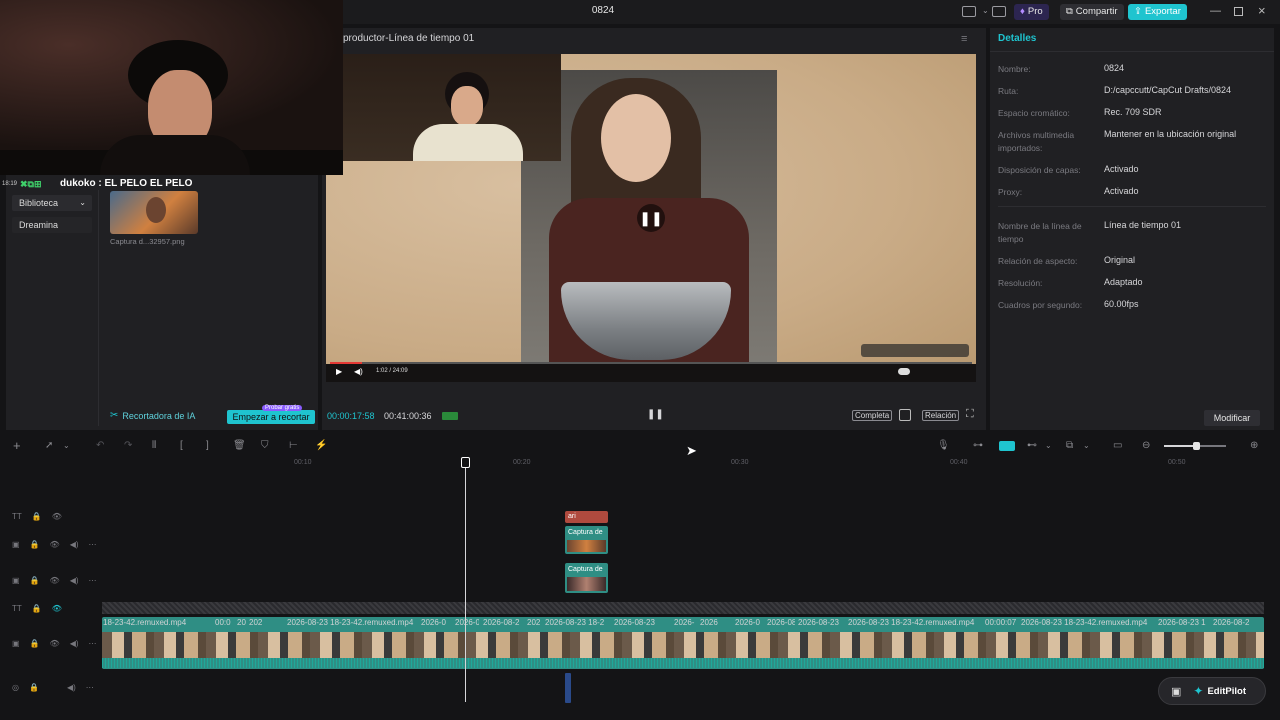  What do you see at coordinates (154, 446) in the screenshot?
I see `split-icon: ⫴` at bounding box center [154, 446].